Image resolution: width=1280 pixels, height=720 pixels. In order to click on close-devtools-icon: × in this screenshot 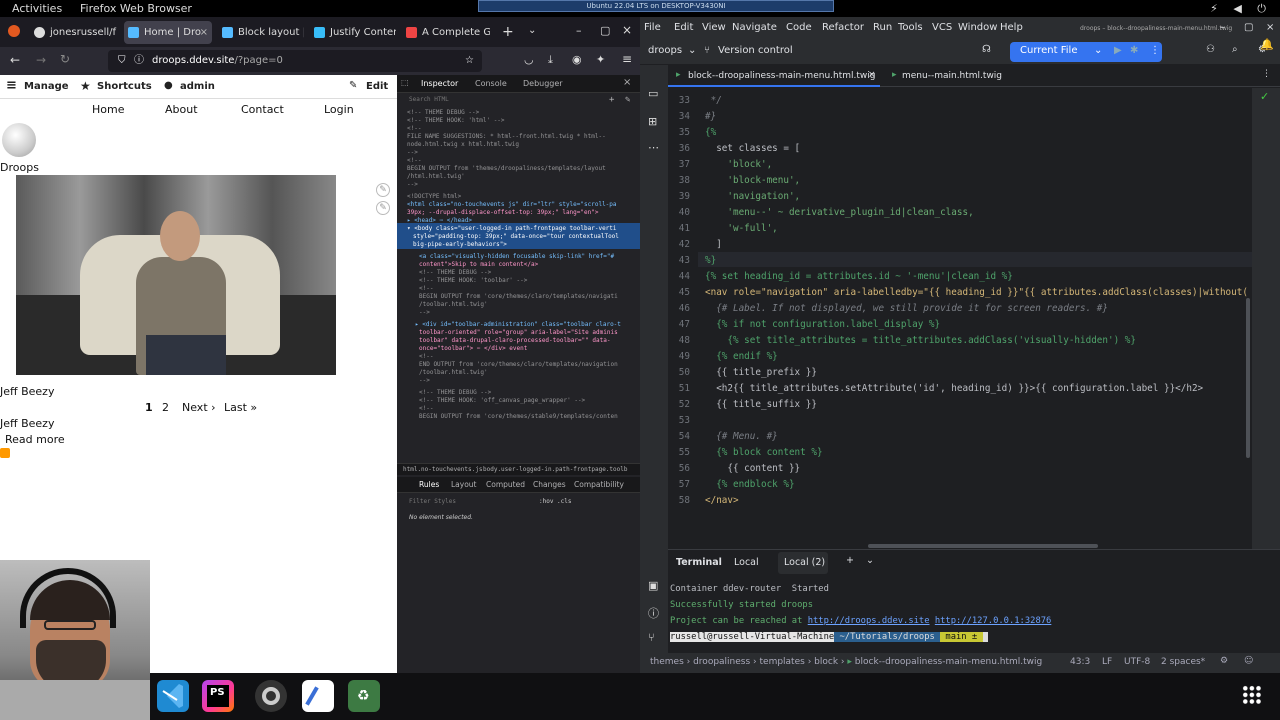, I will do `click(627, 82)`.